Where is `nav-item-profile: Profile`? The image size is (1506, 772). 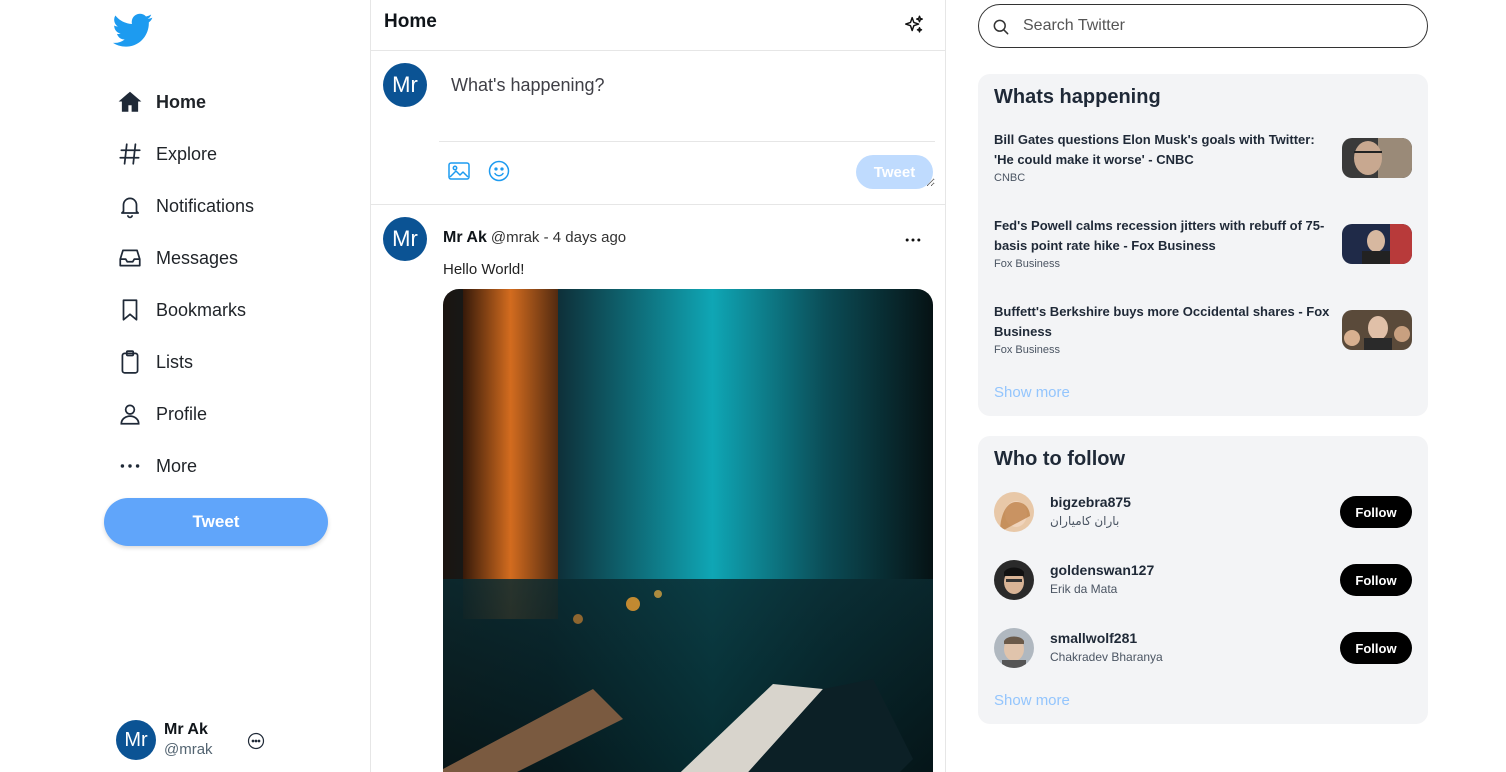
nav-item-profile: Profile is located at coordinates (185, 414).